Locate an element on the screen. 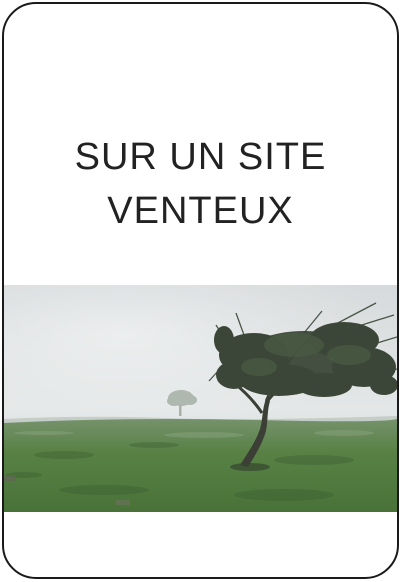 The width and height of the screenshot is (402, 582). card-title-line-1: SUR UN SITE is located at coordinates (200, 157).